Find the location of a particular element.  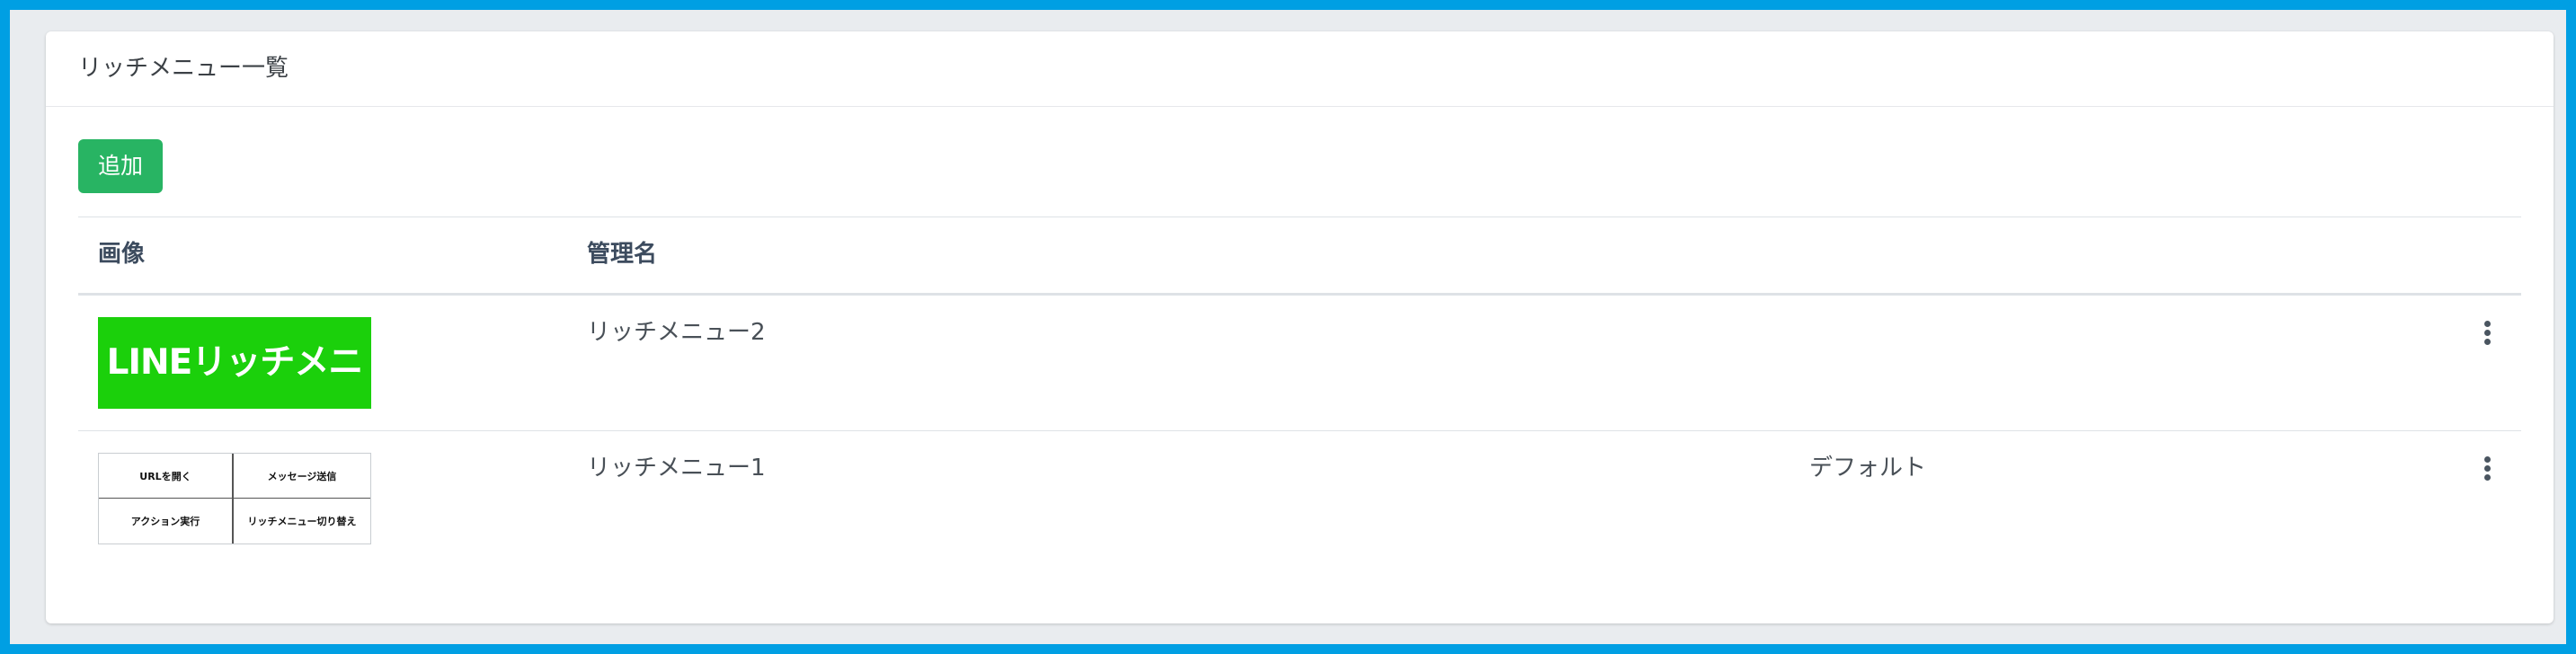

rich-menu-thumbnail: URLを開く メッセージ送信 アクション実行 リッチメニュー切り替え is located at coordinates (234, 498).